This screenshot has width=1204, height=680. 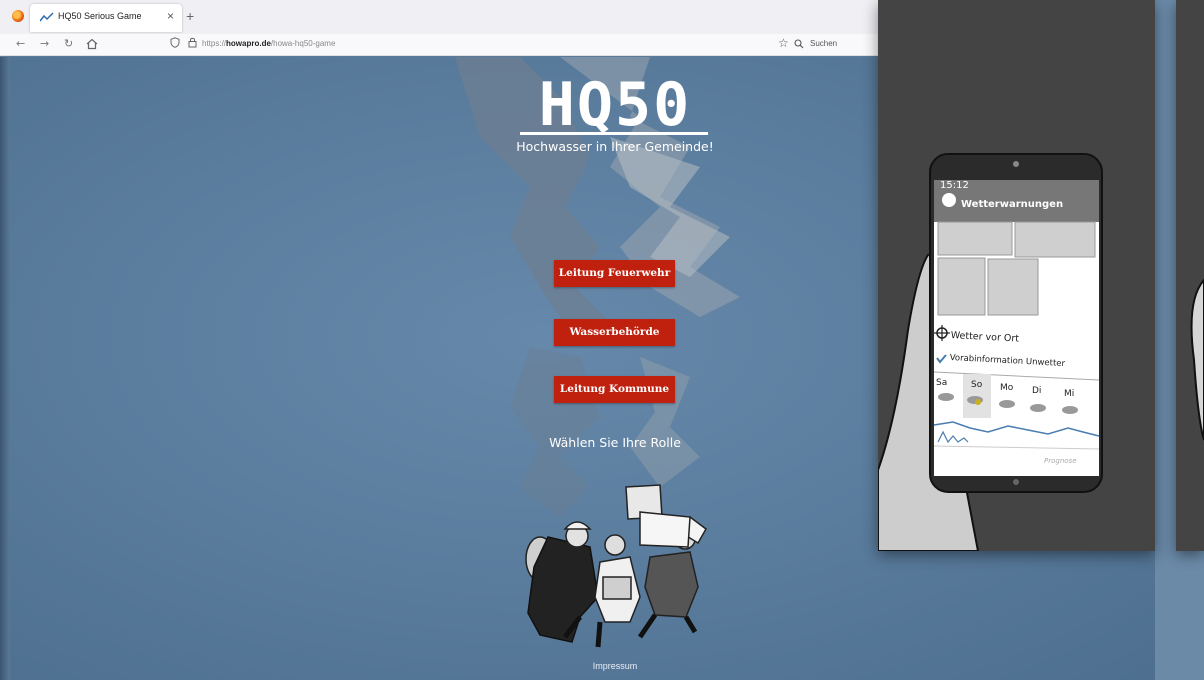 I want to click on phone-time: 15:12, so click(x=954, y=185).